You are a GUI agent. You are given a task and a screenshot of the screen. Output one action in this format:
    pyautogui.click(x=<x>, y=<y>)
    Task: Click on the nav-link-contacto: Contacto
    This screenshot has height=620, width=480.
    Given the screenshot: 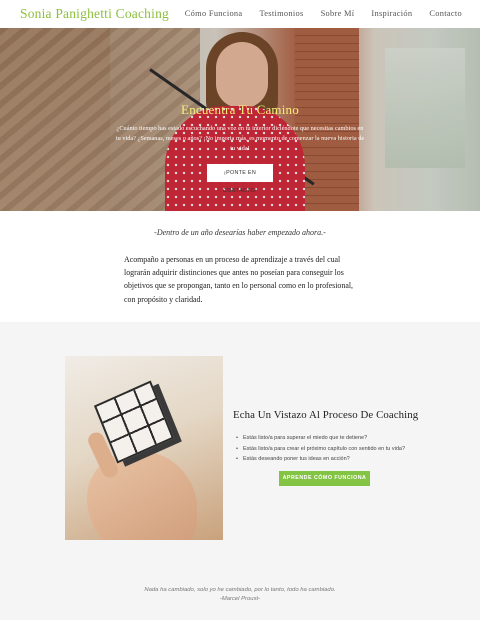 What is the action you would take?
    pyautogui.click(x=445, y=13)
    